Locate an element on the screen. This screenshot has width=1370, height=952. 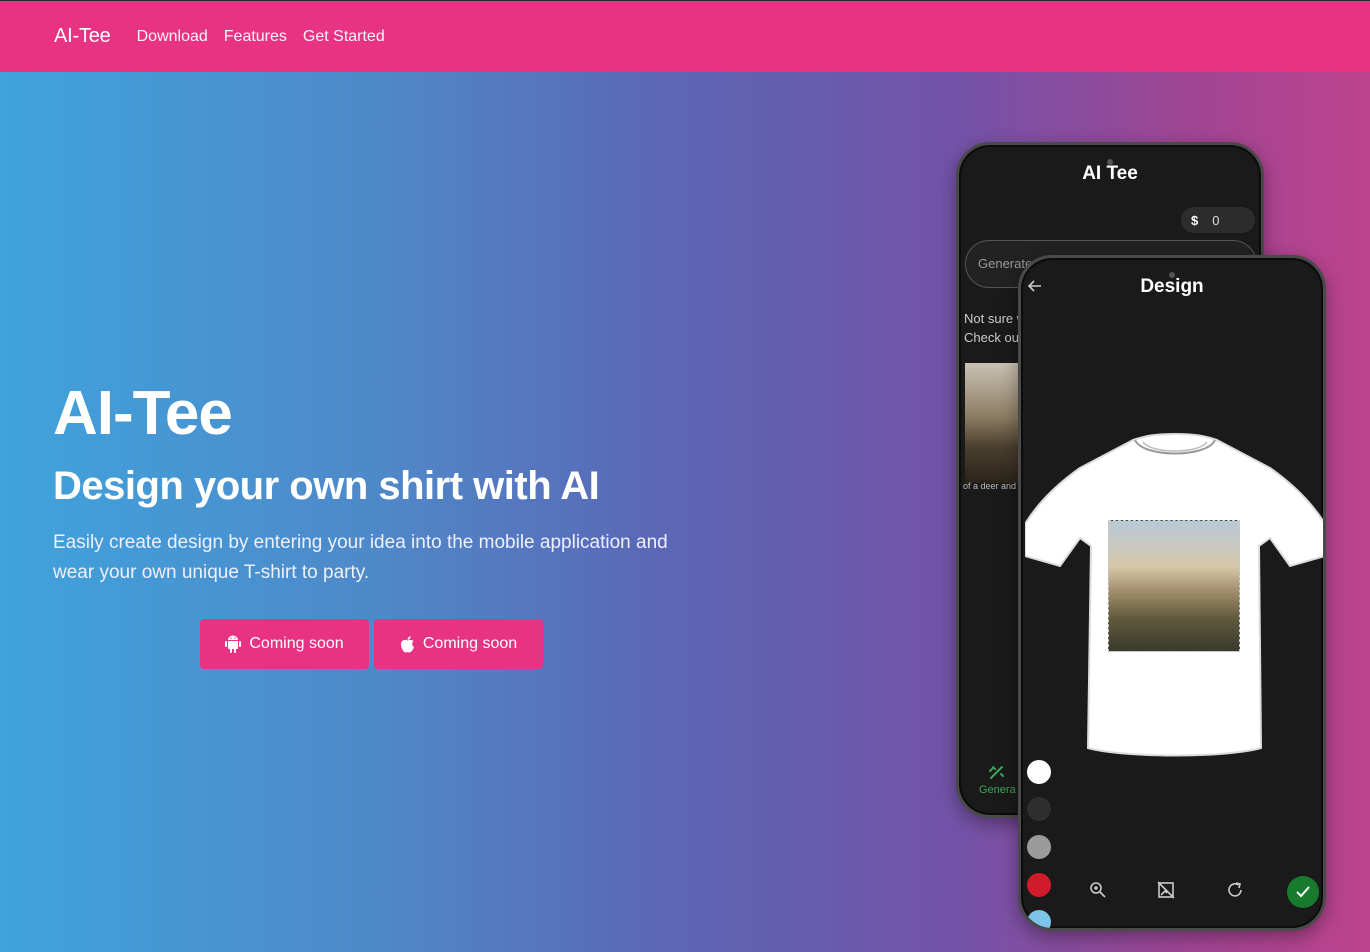
color-swatch-white is located at coordinates (1039, 772).